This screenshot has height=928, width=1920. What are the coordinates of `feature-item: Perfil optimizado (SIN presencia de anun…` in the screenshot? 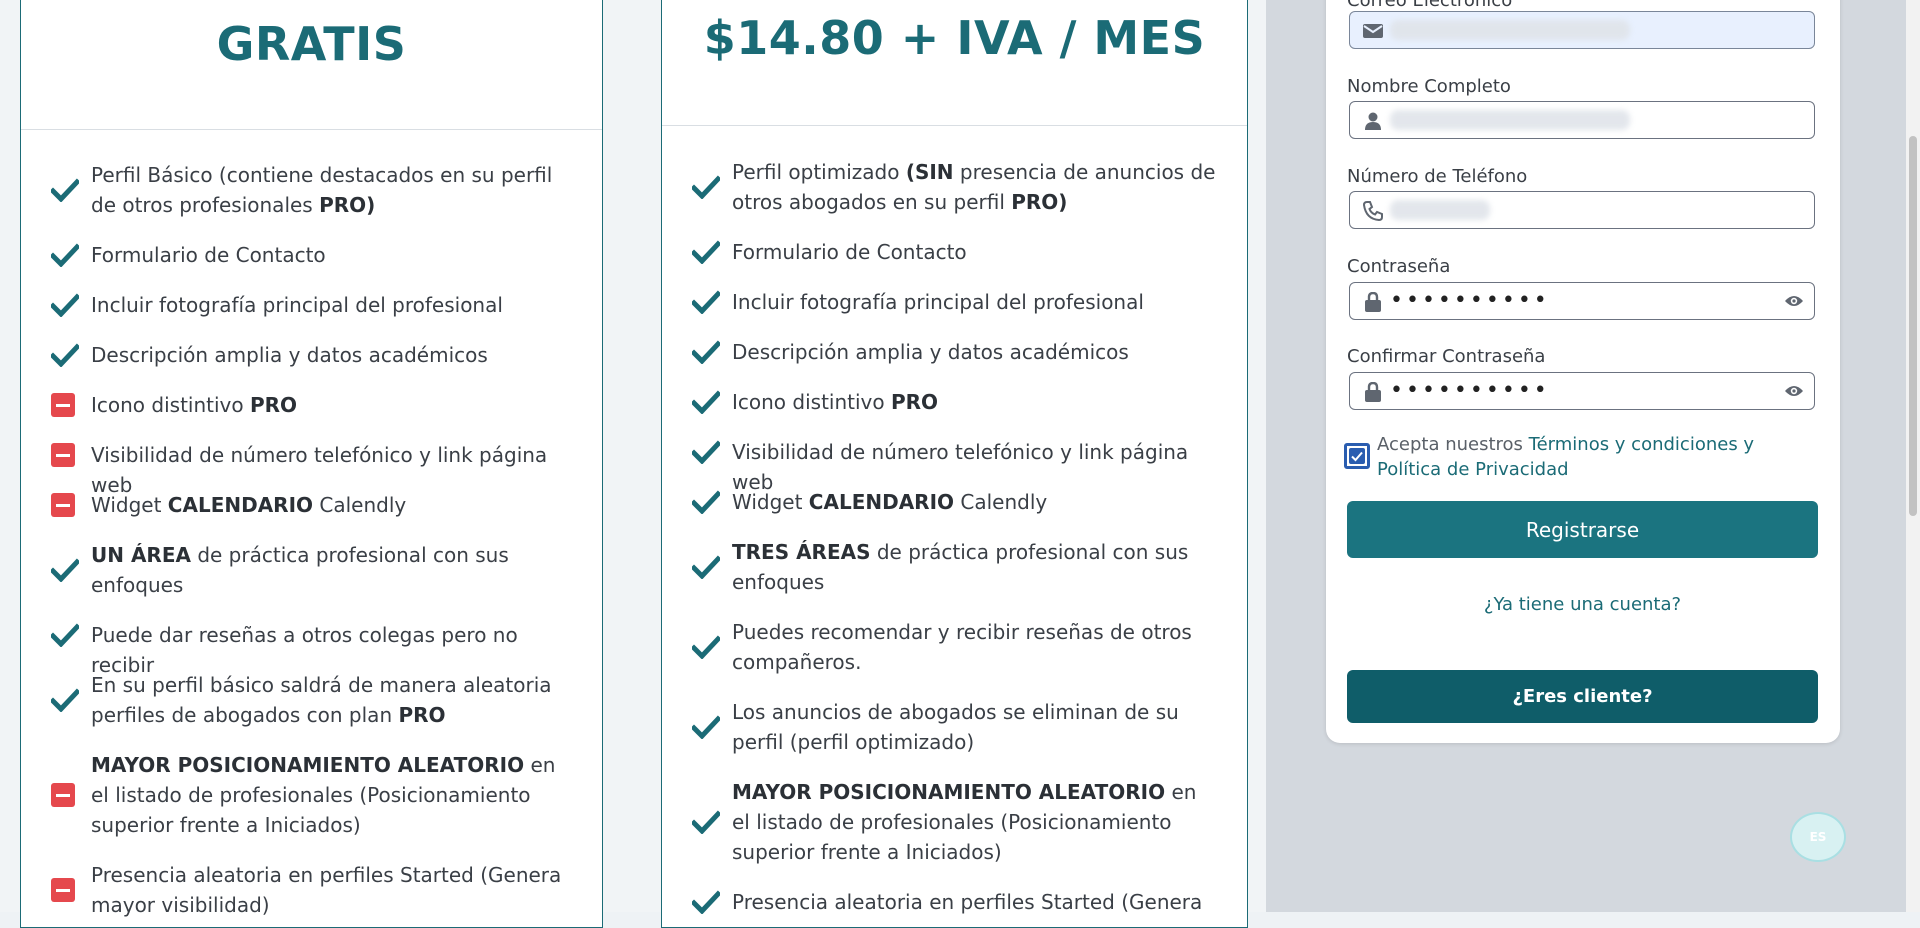 It's located at (953, 187).